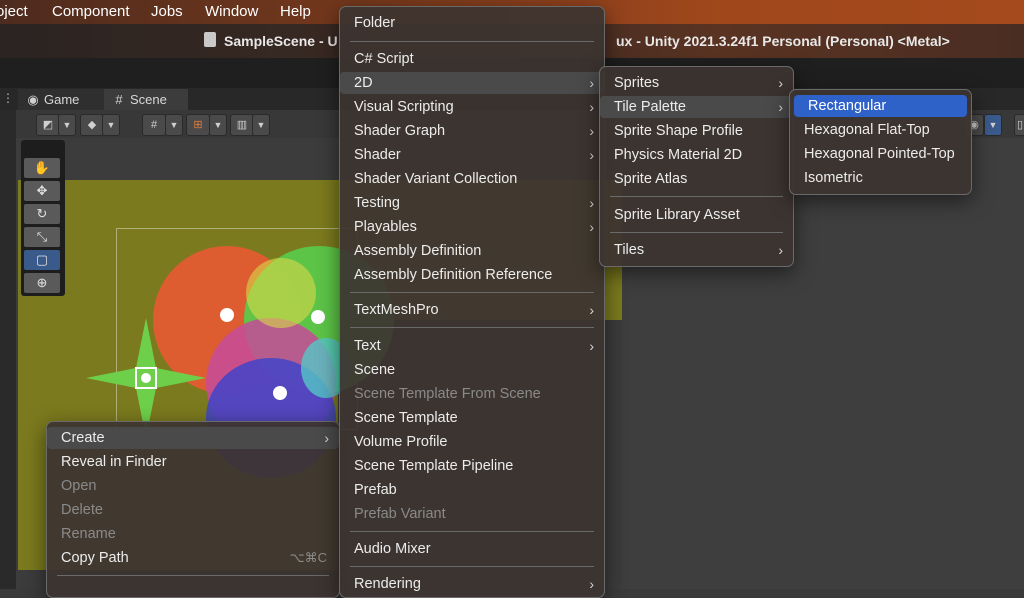 The width and height of the screenshot is (1024, 598). What do you see at coordinates (154, 125) in the screenshot?
I see `grid-snap-button: #` at bounding box center [154, 125].